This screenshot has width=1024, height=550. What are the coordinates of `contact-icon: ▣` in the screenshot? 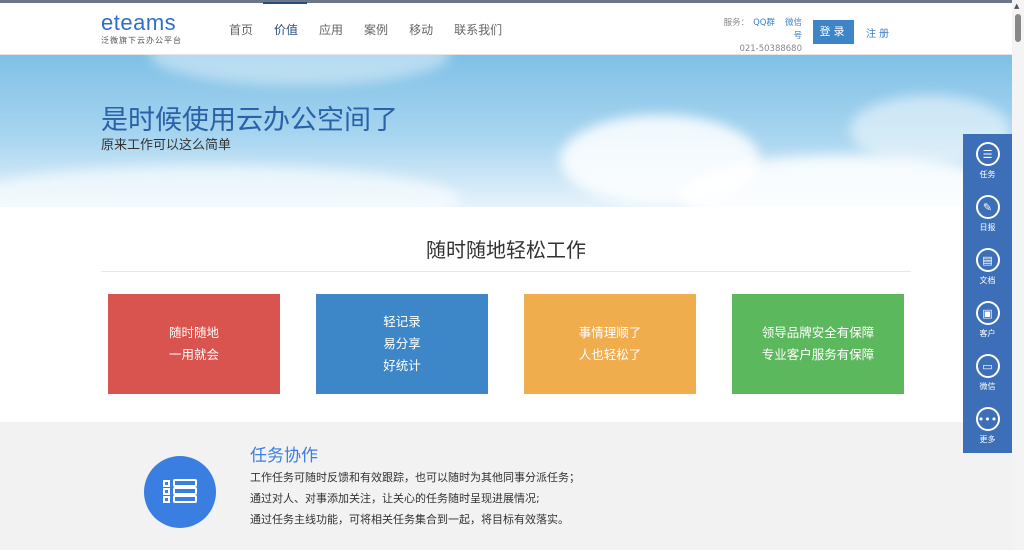 It's located at (987, 313).